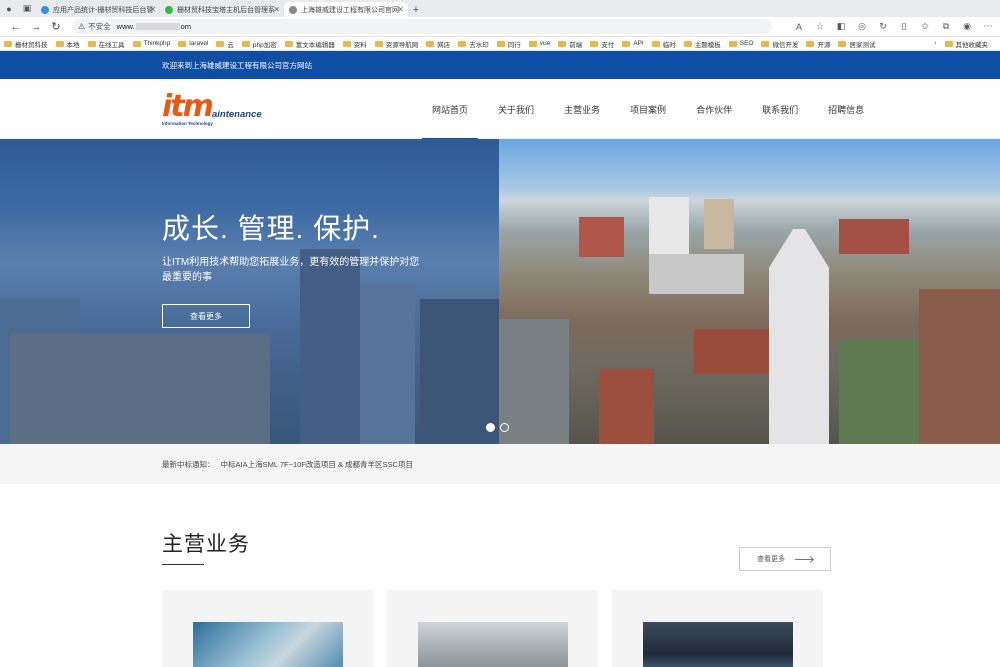 The image size is (1000, 667). I want to click on bookmark-folder: 资料, so click(354, 44).